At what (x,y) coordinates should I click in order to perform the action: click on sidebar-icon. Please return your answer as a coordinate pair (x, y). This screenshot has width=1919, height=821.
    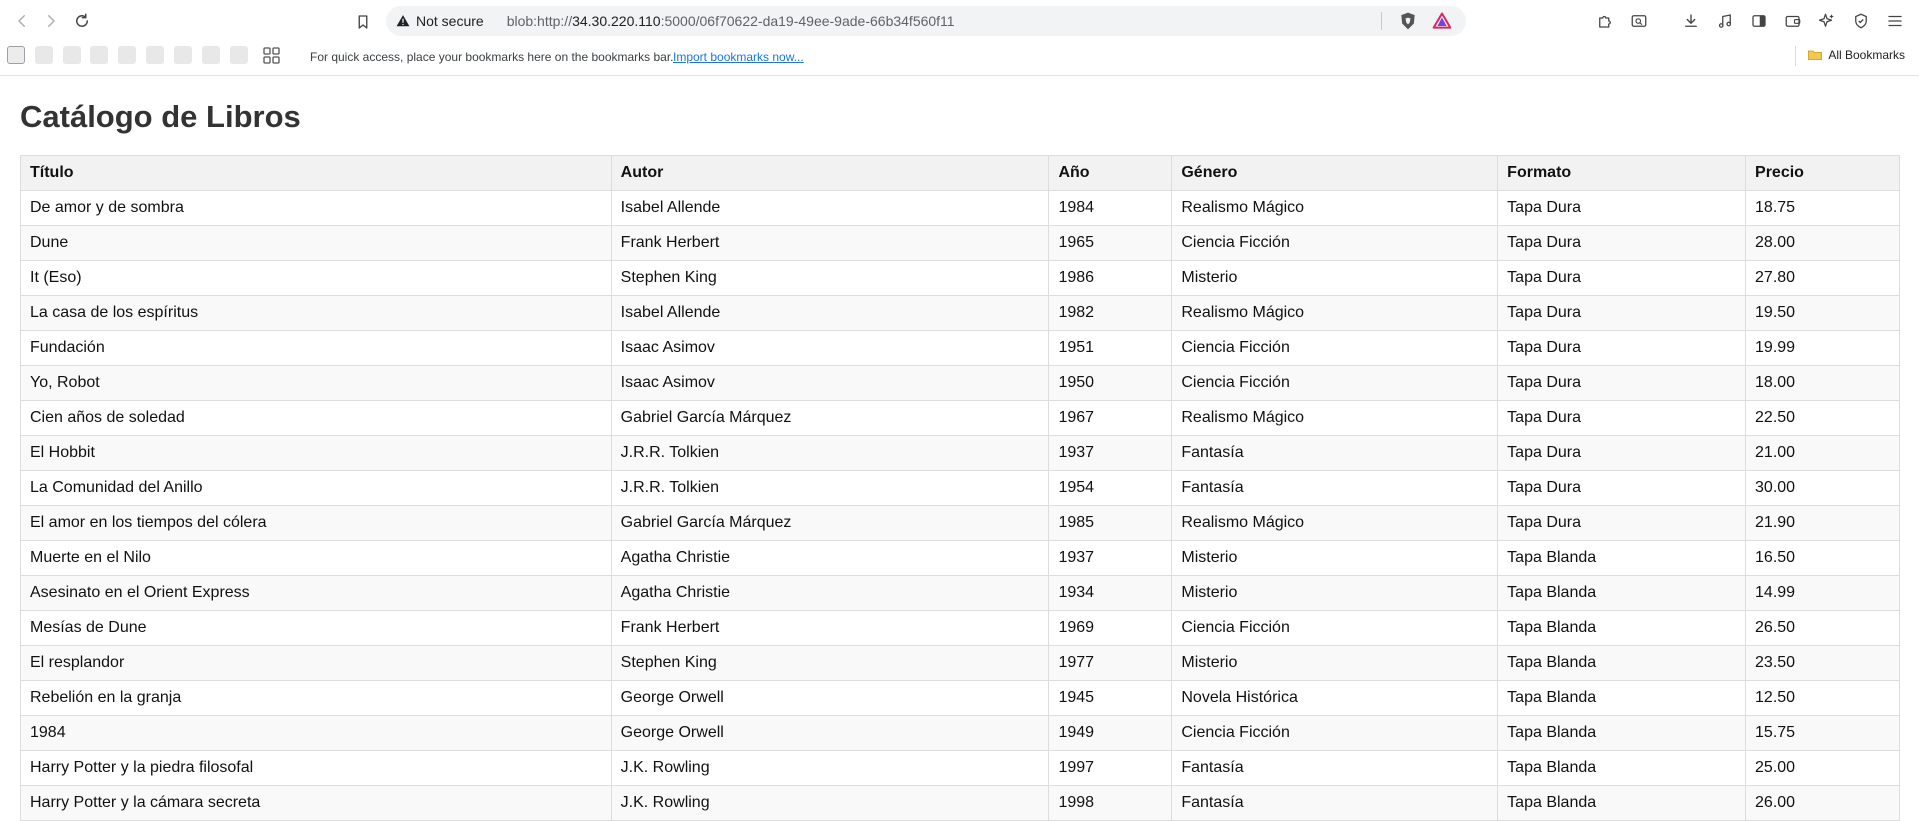
    Looking at the image, I should click on (1759, 21).